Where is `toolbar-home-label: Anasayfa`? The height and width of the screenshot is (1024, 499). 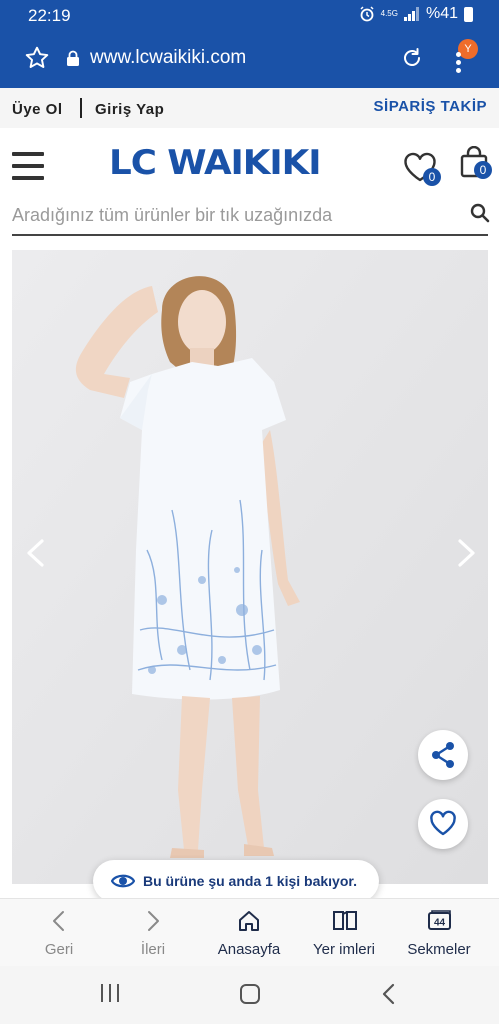 toolbar-home-label: Anasayfa is located at coordinates (249, 949).